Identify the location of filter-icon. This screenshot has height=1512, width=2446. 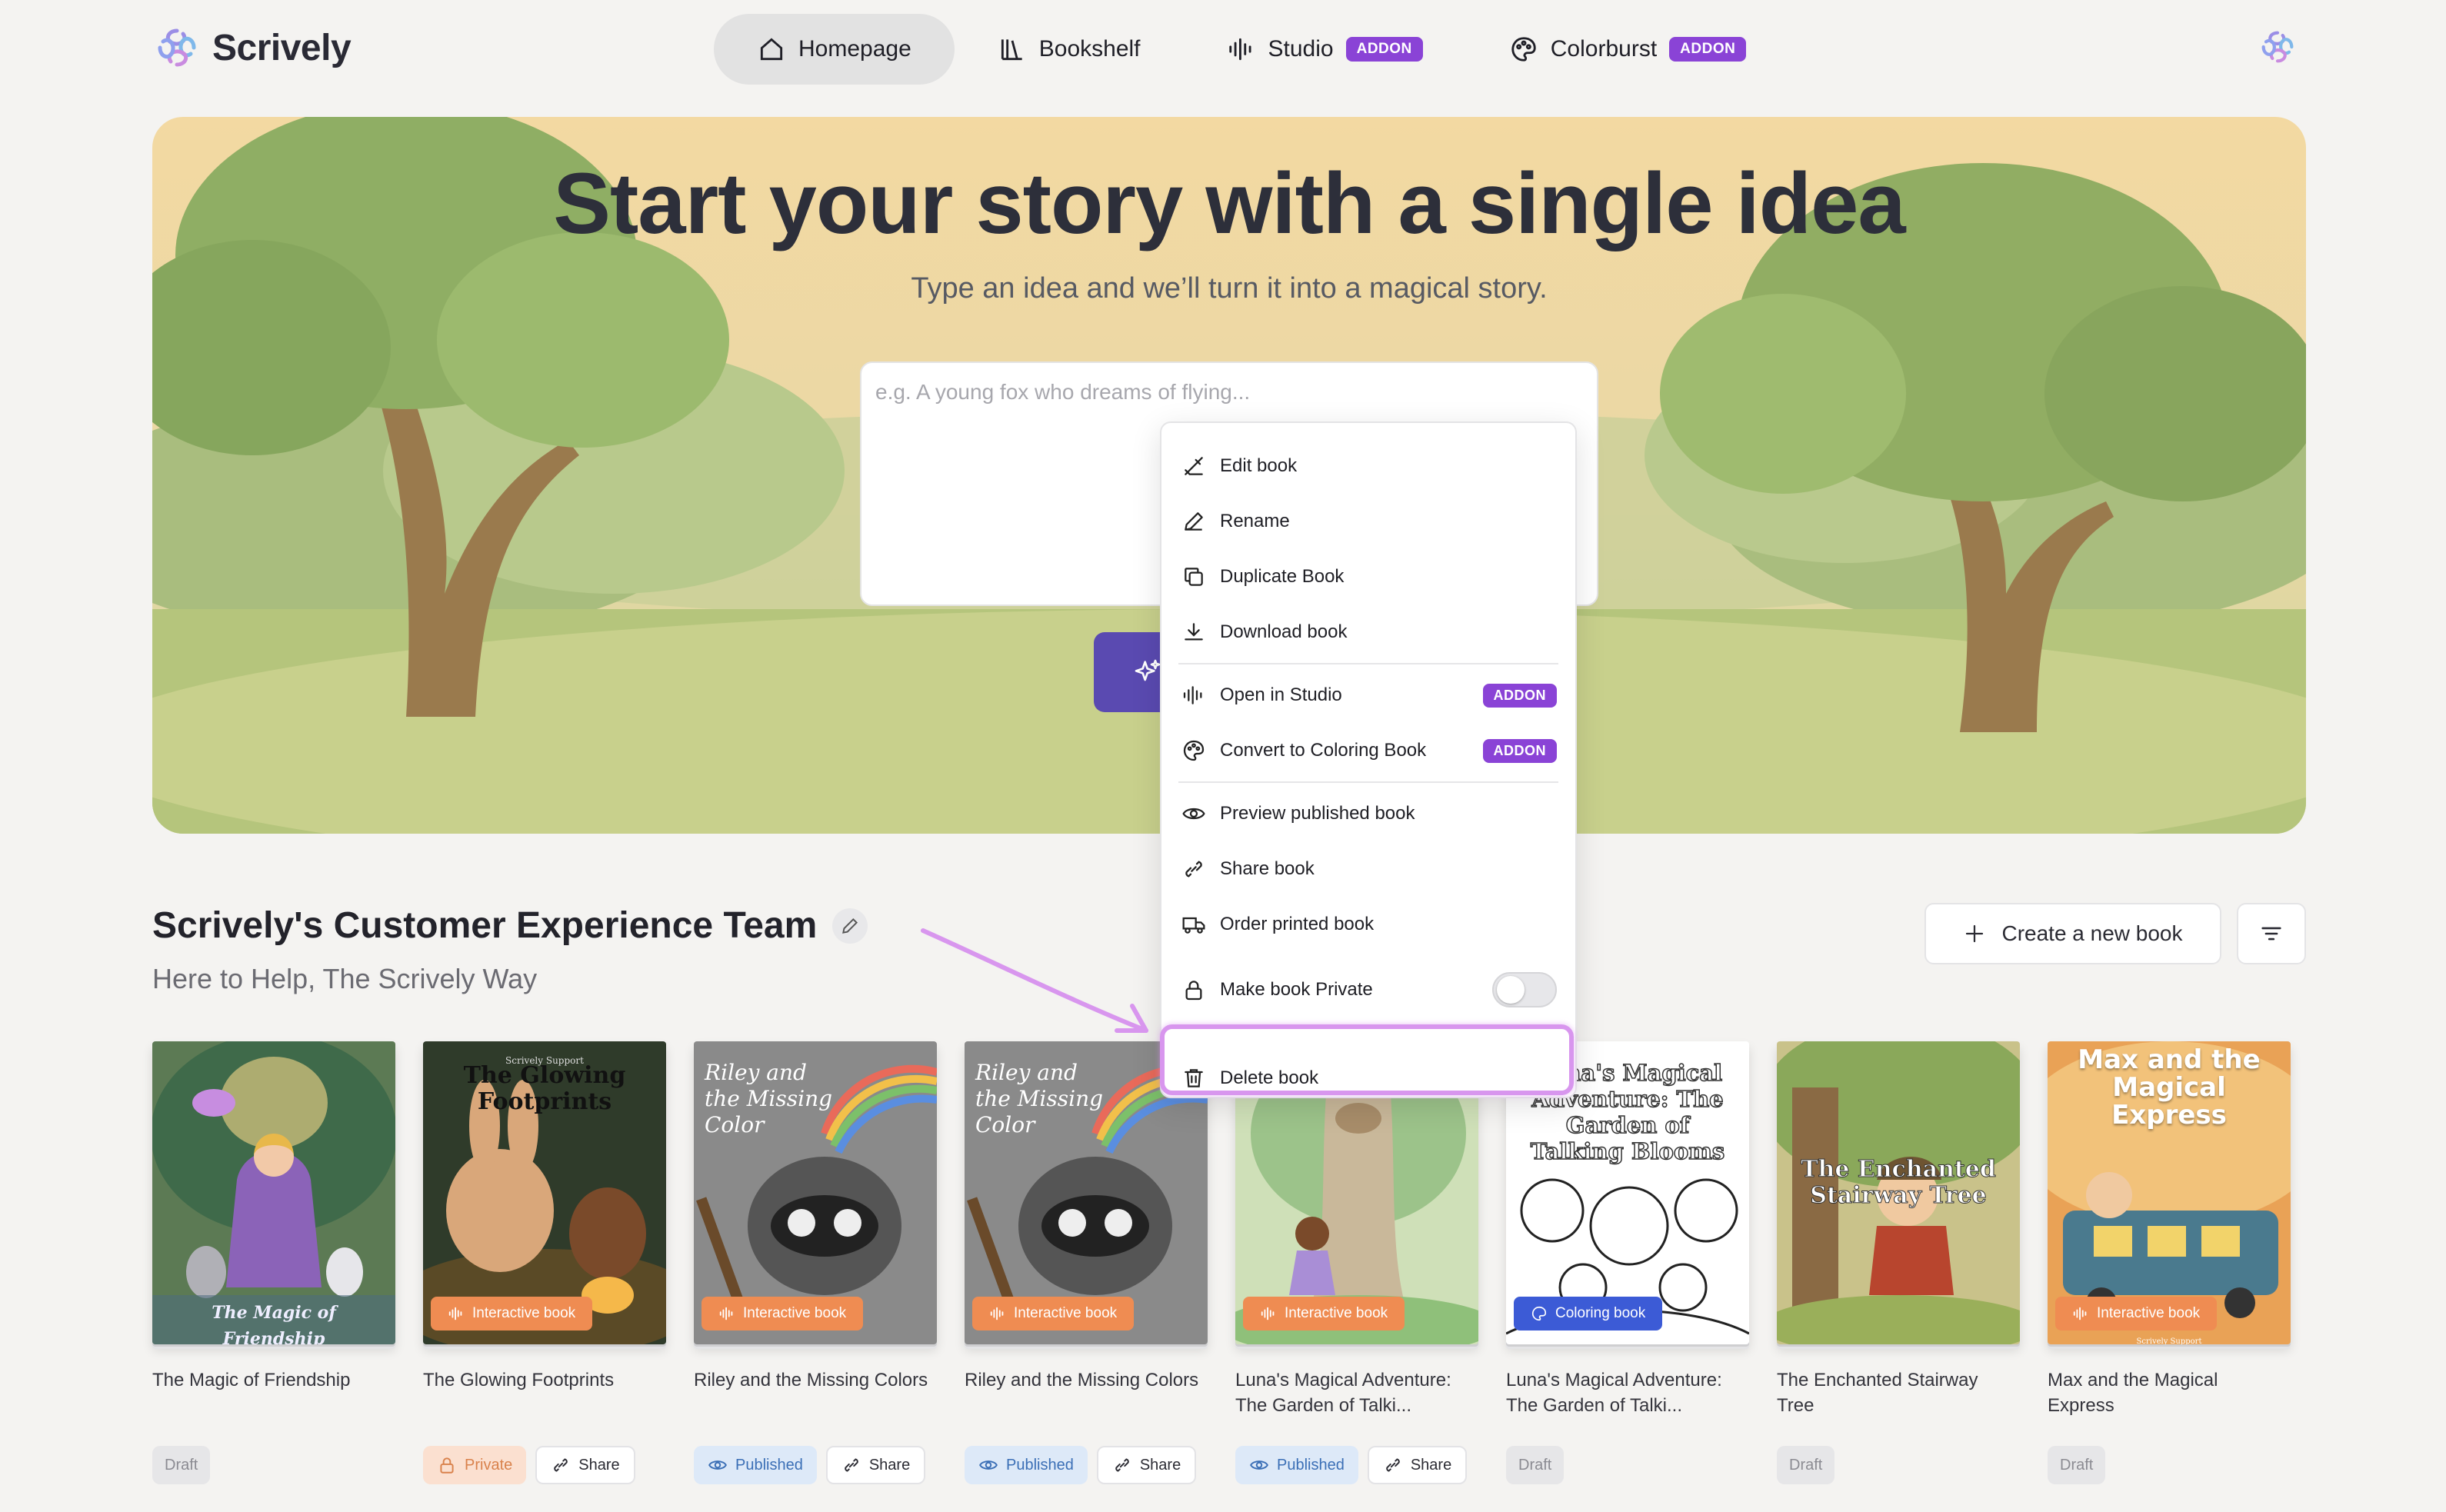
(2271, 934).